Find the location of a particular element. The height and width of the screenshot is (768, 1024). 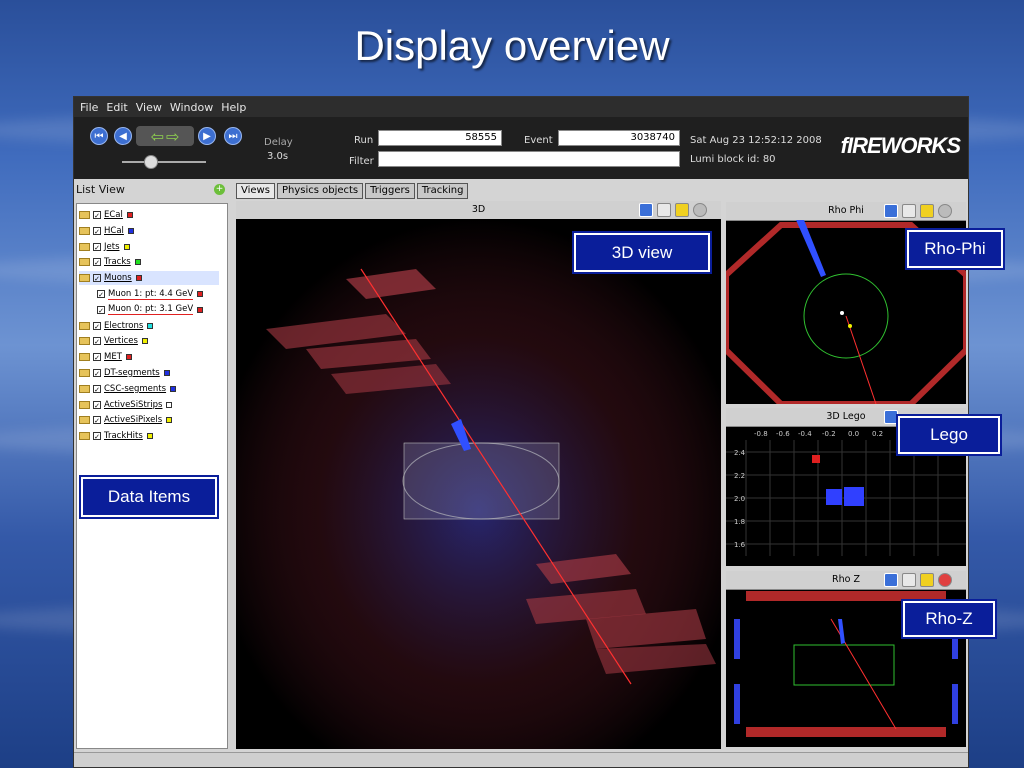

list-item-label: Muon 0: pt: 3.1 GeV is located at coordinates (151, 310).